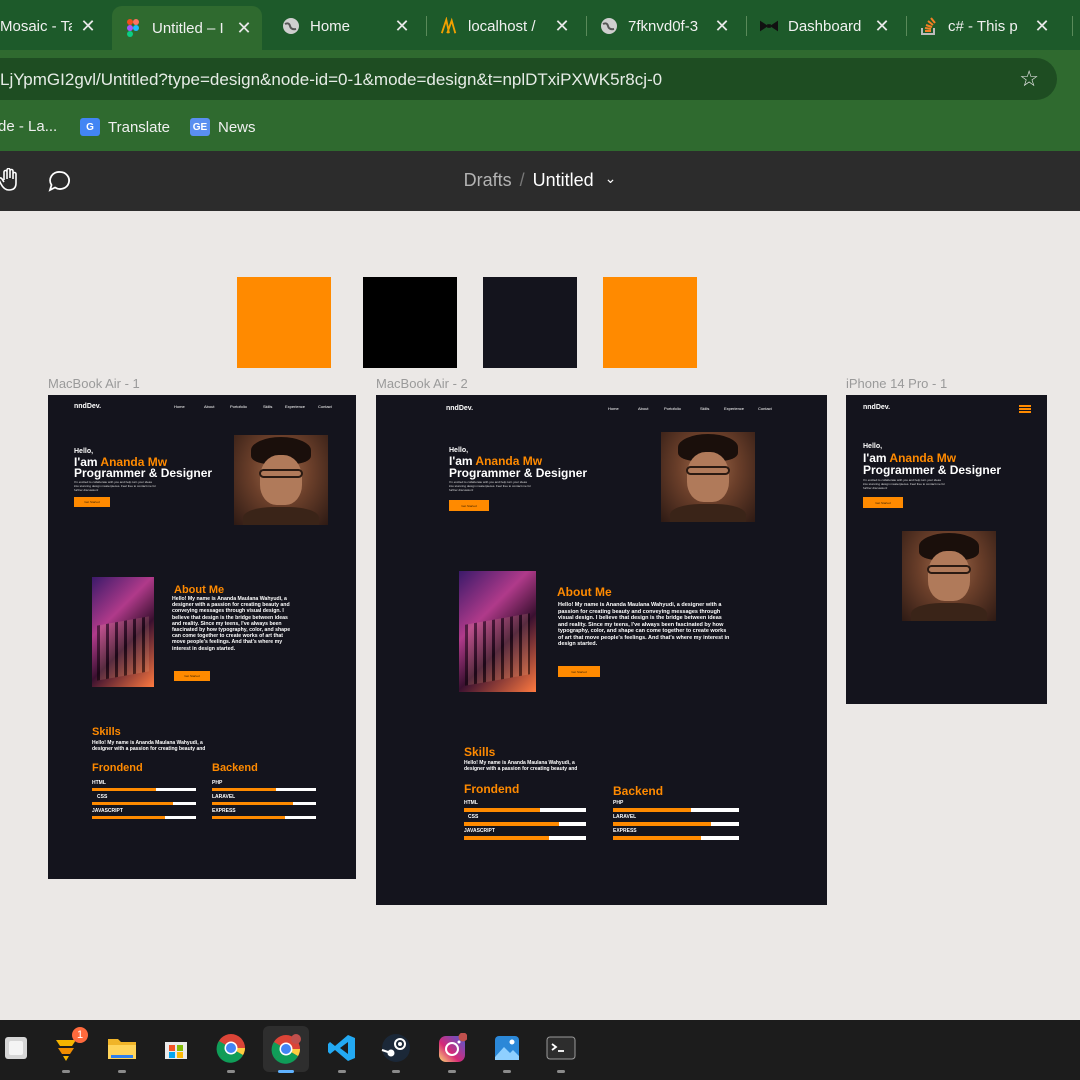 This screenshot has height=1080, width=1080. What do you see at coordinates (540, 1050) in the screenshot?
I see `windows-taskbar: 1` at bounding box center [540, 1050].